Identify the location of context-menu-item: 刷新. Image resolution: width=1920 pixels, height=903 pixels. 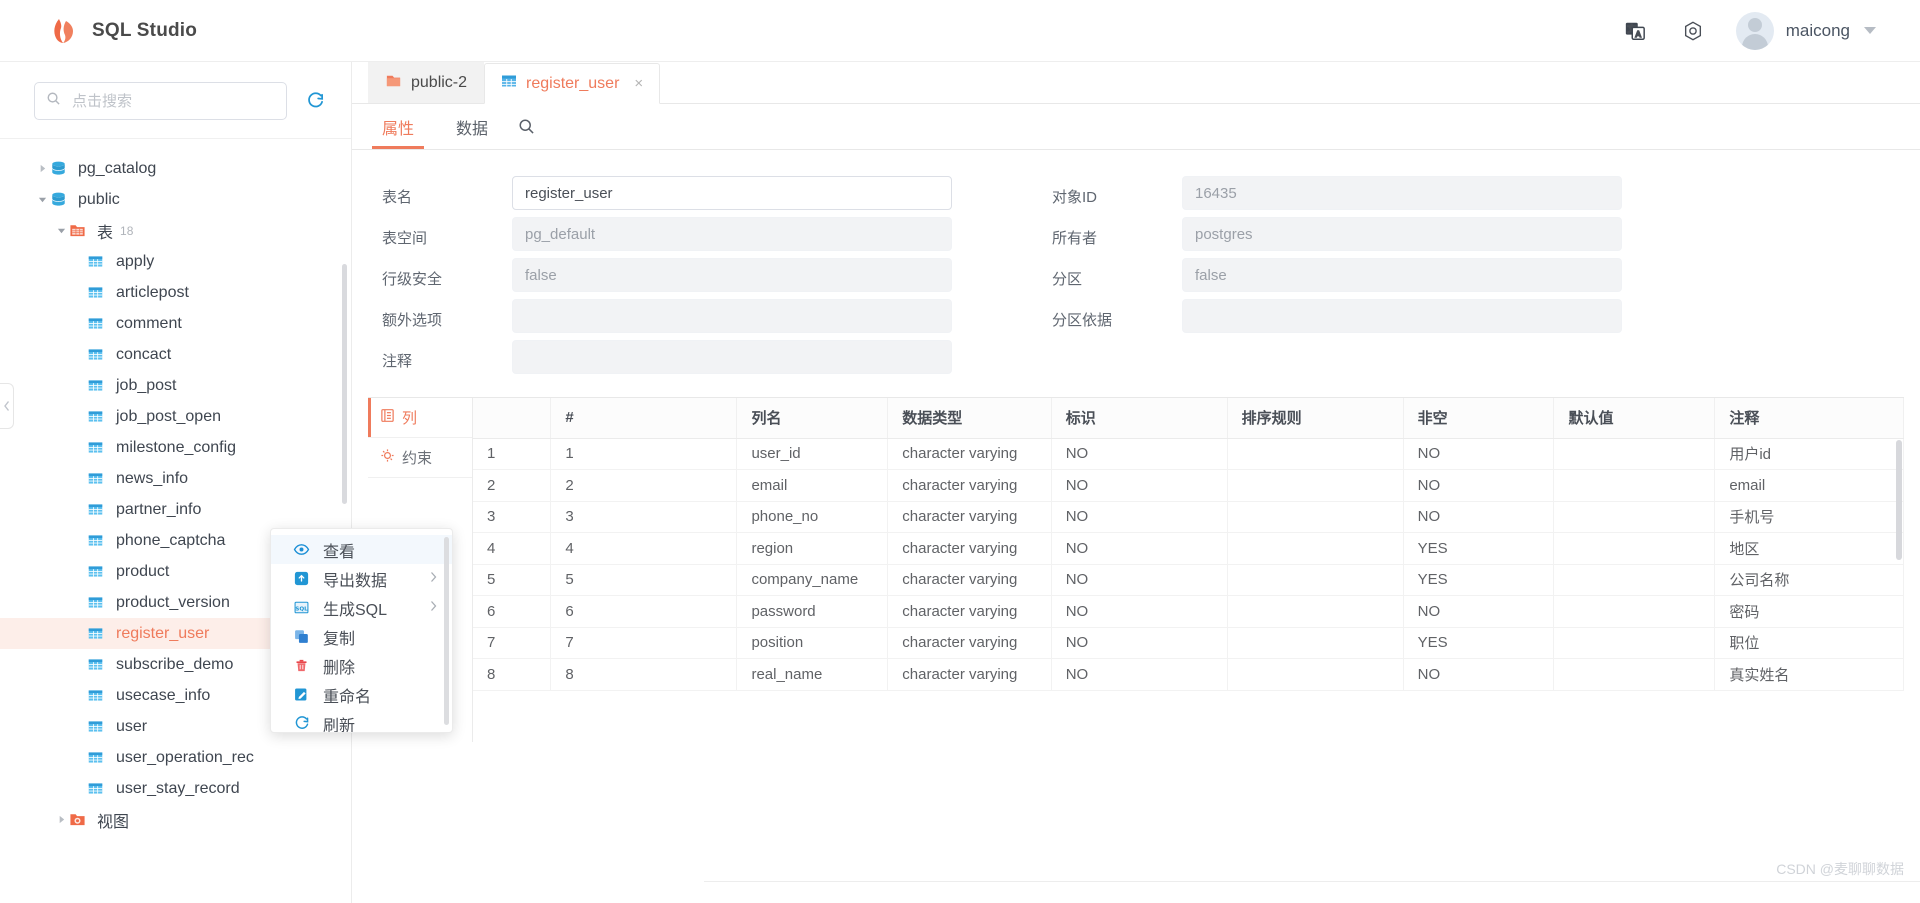
(361, 720).